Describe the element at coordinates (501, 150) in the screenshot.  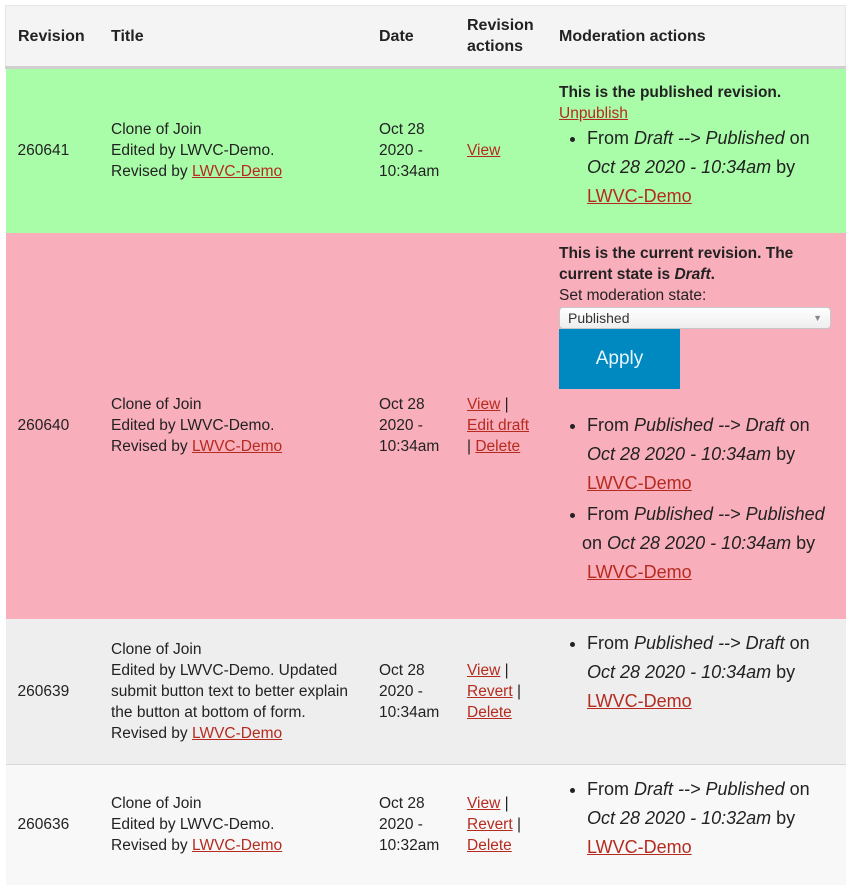
I see `revision-actions: View` at that location.